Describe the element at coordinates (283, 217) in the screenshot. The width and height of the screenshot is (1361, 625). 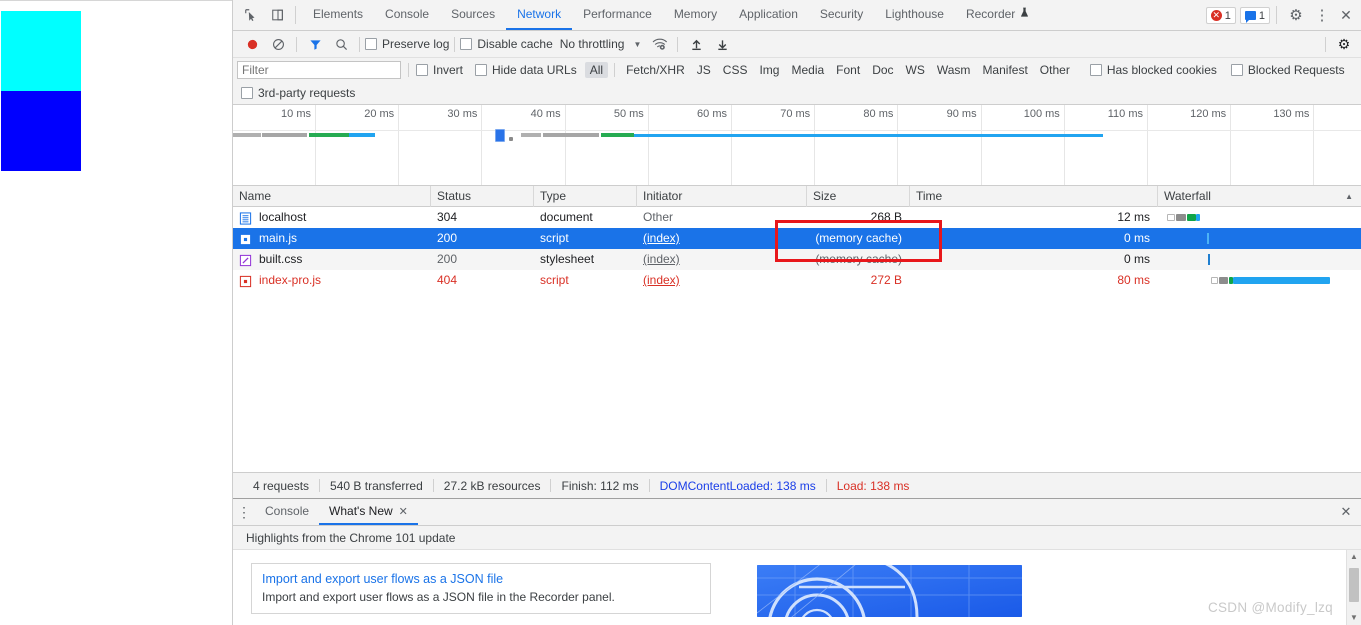
I see `request-name: localhost` at that location.